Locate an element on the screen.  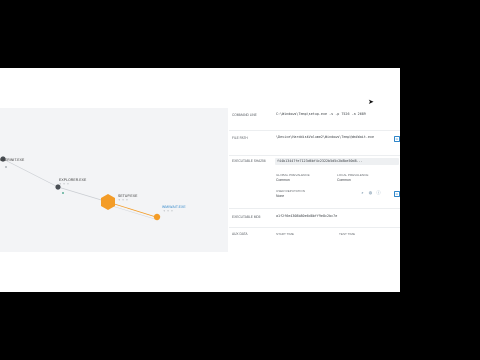
executable-md5-value: a1f2f6e4308b80e6d8bff9e8c2bc7e is located at coordinates (307, 216).